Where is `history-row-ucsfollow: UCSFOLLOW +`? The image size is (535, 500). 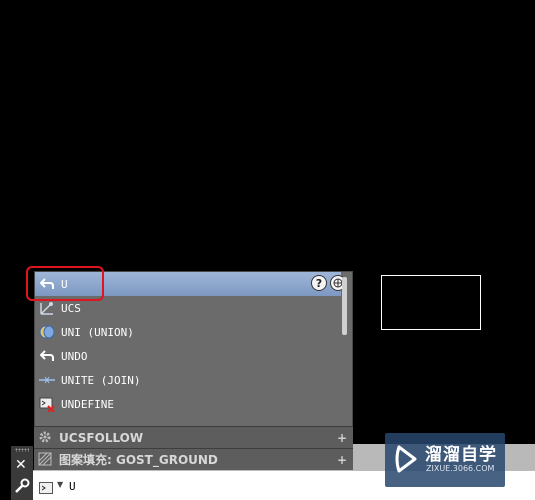 history-row-ucsfollow: UCSFOLLOW + is located at coordinates (193, 437).